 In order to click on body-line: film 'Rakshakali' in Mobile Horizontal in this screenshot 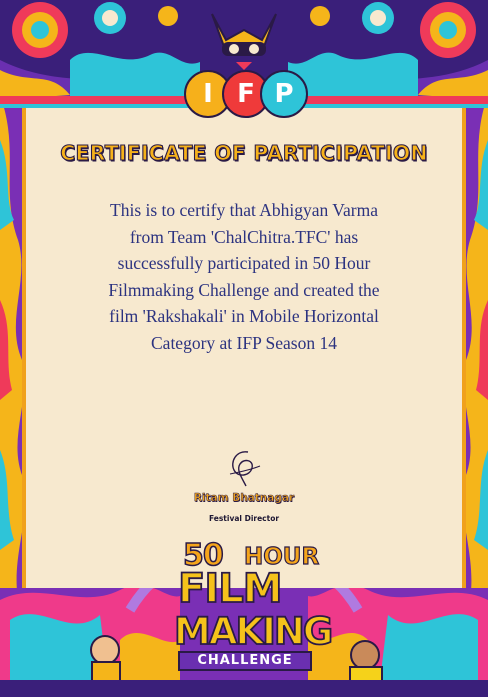, I will do `click(244, 316)`.